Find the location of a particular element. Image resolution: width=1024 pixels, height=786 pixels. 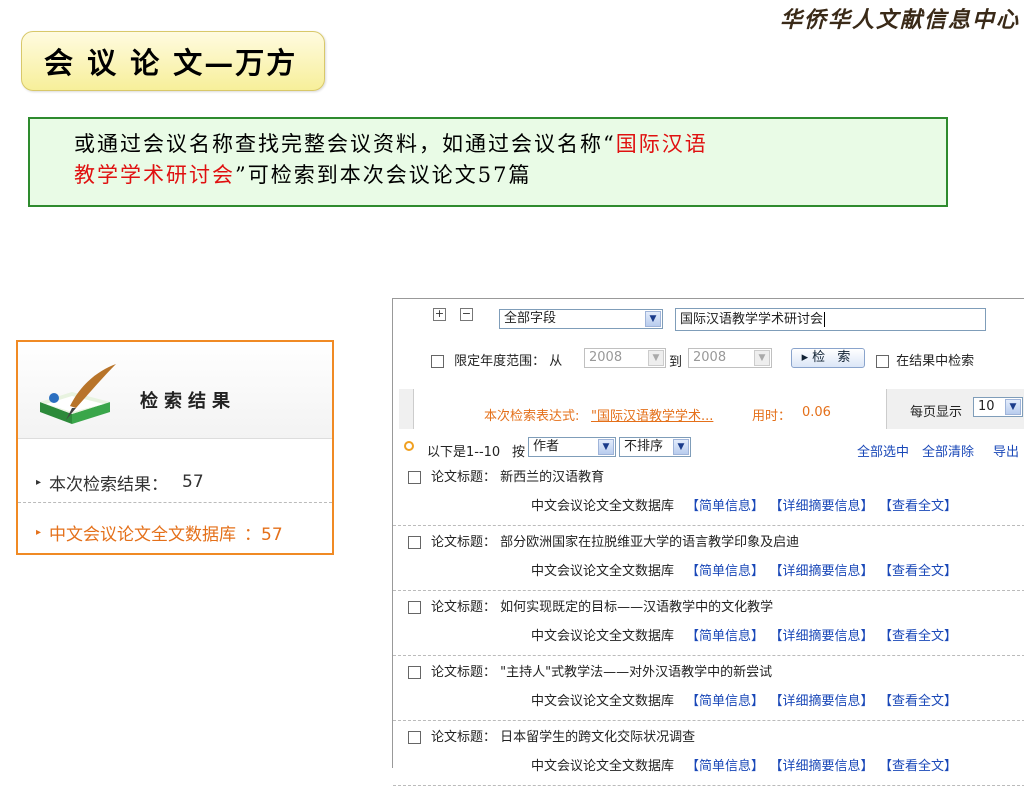

elapsed-value: 0.06 is located at coordinates (816, 412).